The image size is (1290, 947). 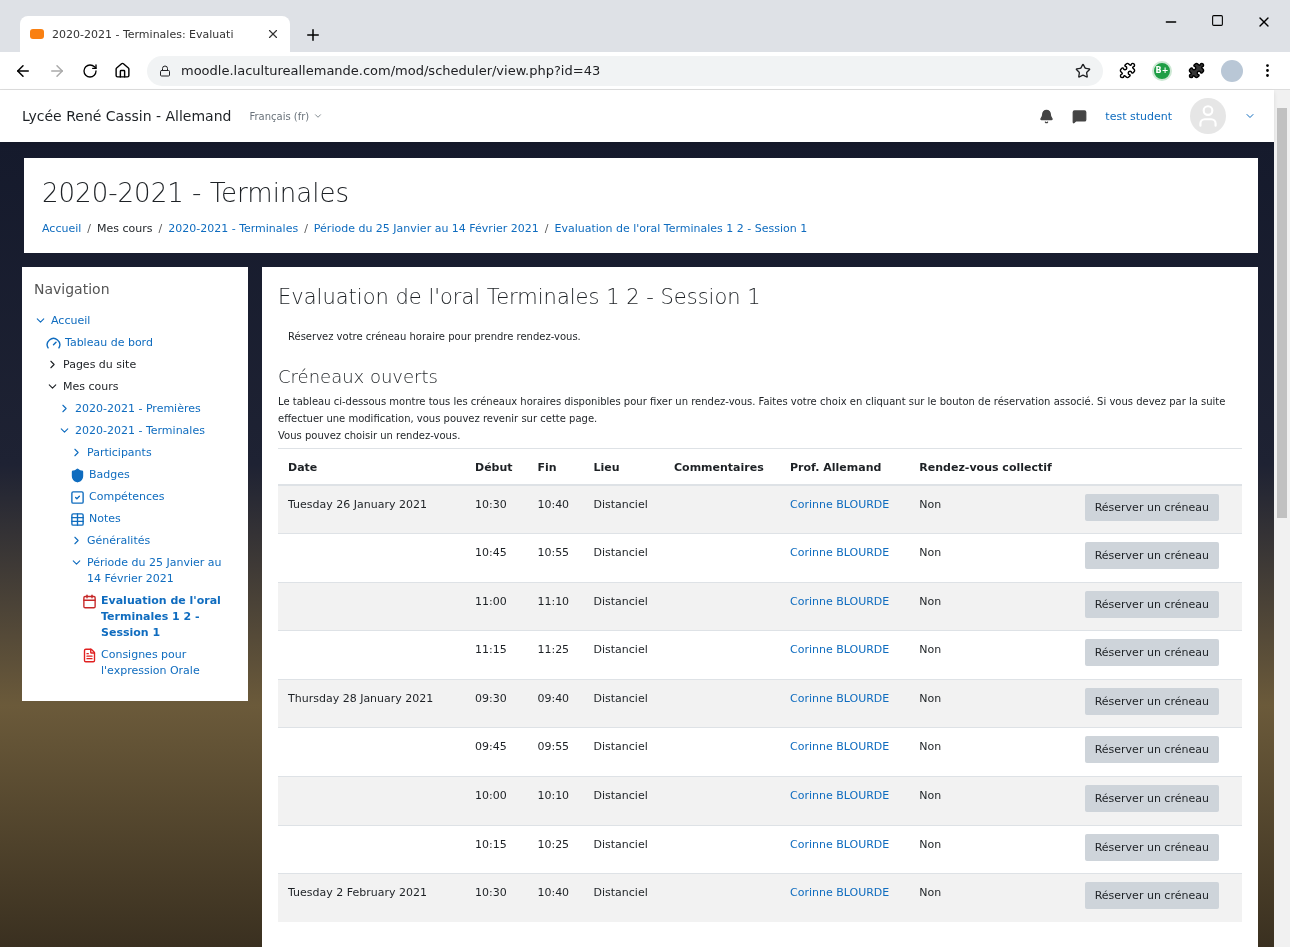 I want to click on table-cell: 09:55, so click(x=553, y=747).